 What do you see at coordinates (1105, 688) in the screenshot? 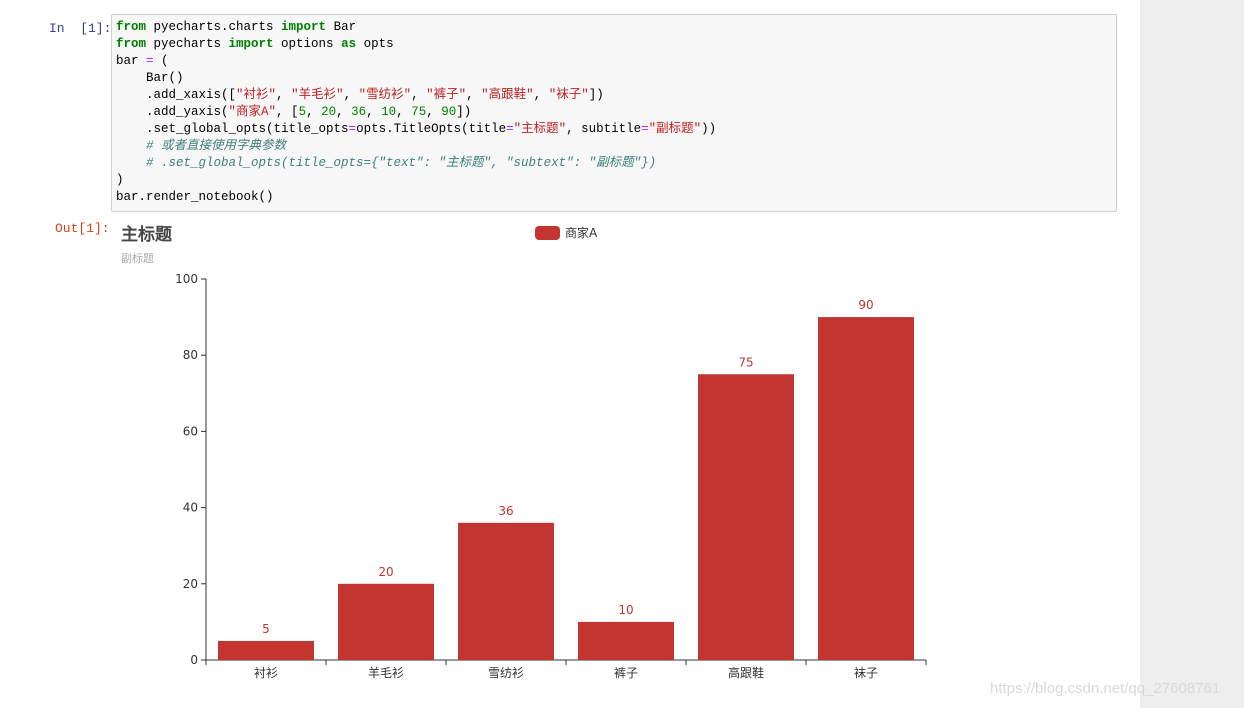
I see `watermark: https://blog.csdn.net/qq_27608761` at bounding box center [1105, 688].